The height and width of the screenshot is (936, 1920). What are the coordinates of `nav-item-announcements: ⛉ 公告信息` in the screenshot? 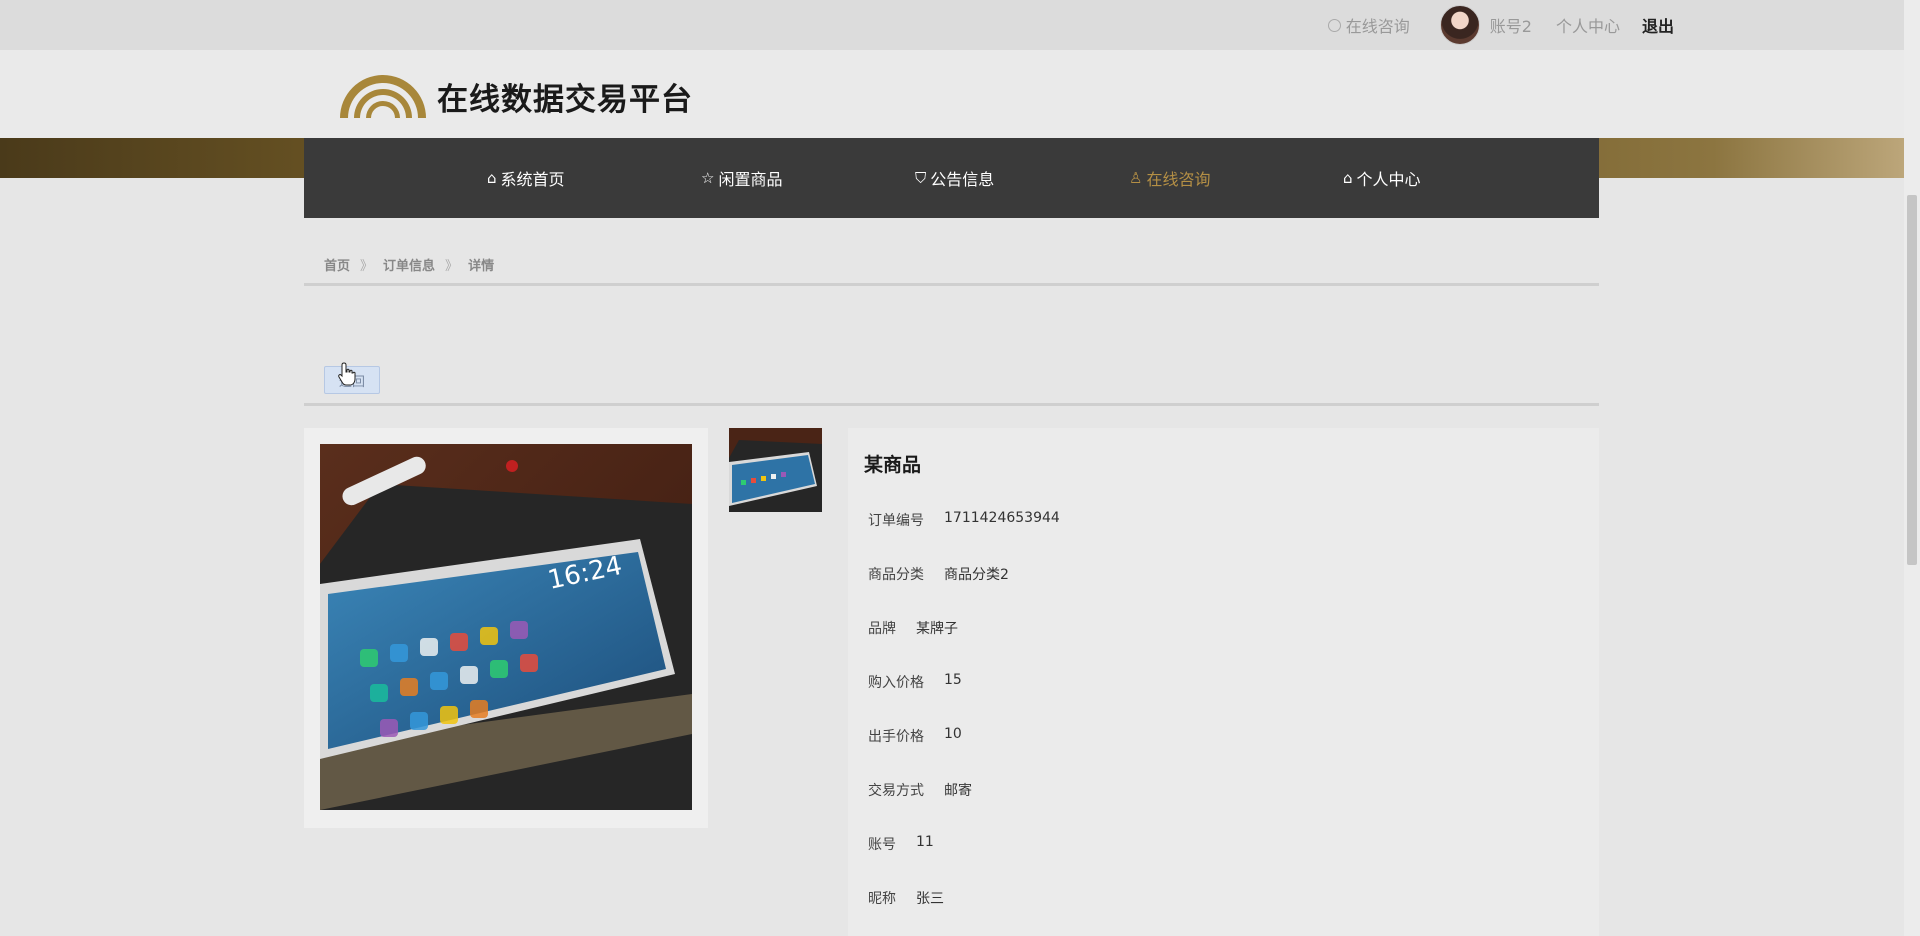 It's located at (1022, 178).